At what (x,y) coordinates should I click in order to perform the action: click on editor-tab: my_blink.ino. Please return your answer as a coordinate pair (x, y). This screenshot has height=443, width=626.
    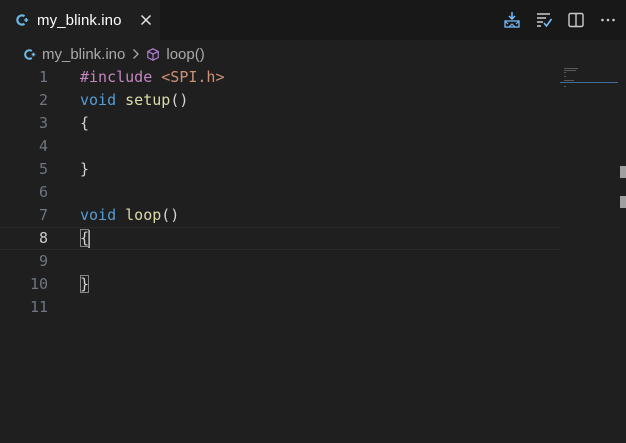
    Looking at the image, I should click on (80, 20).